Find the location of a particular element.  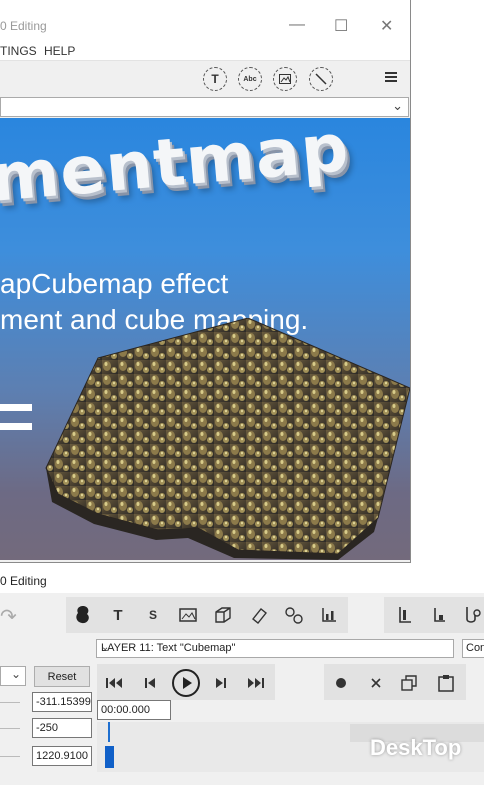

position-z-value: 1220.9100 is located at coordinates (62, 756).